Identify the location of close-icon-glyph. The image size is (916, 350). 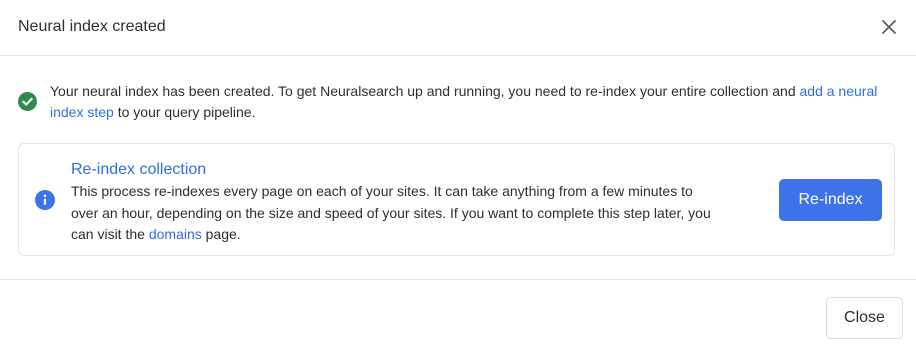
(889, 27).